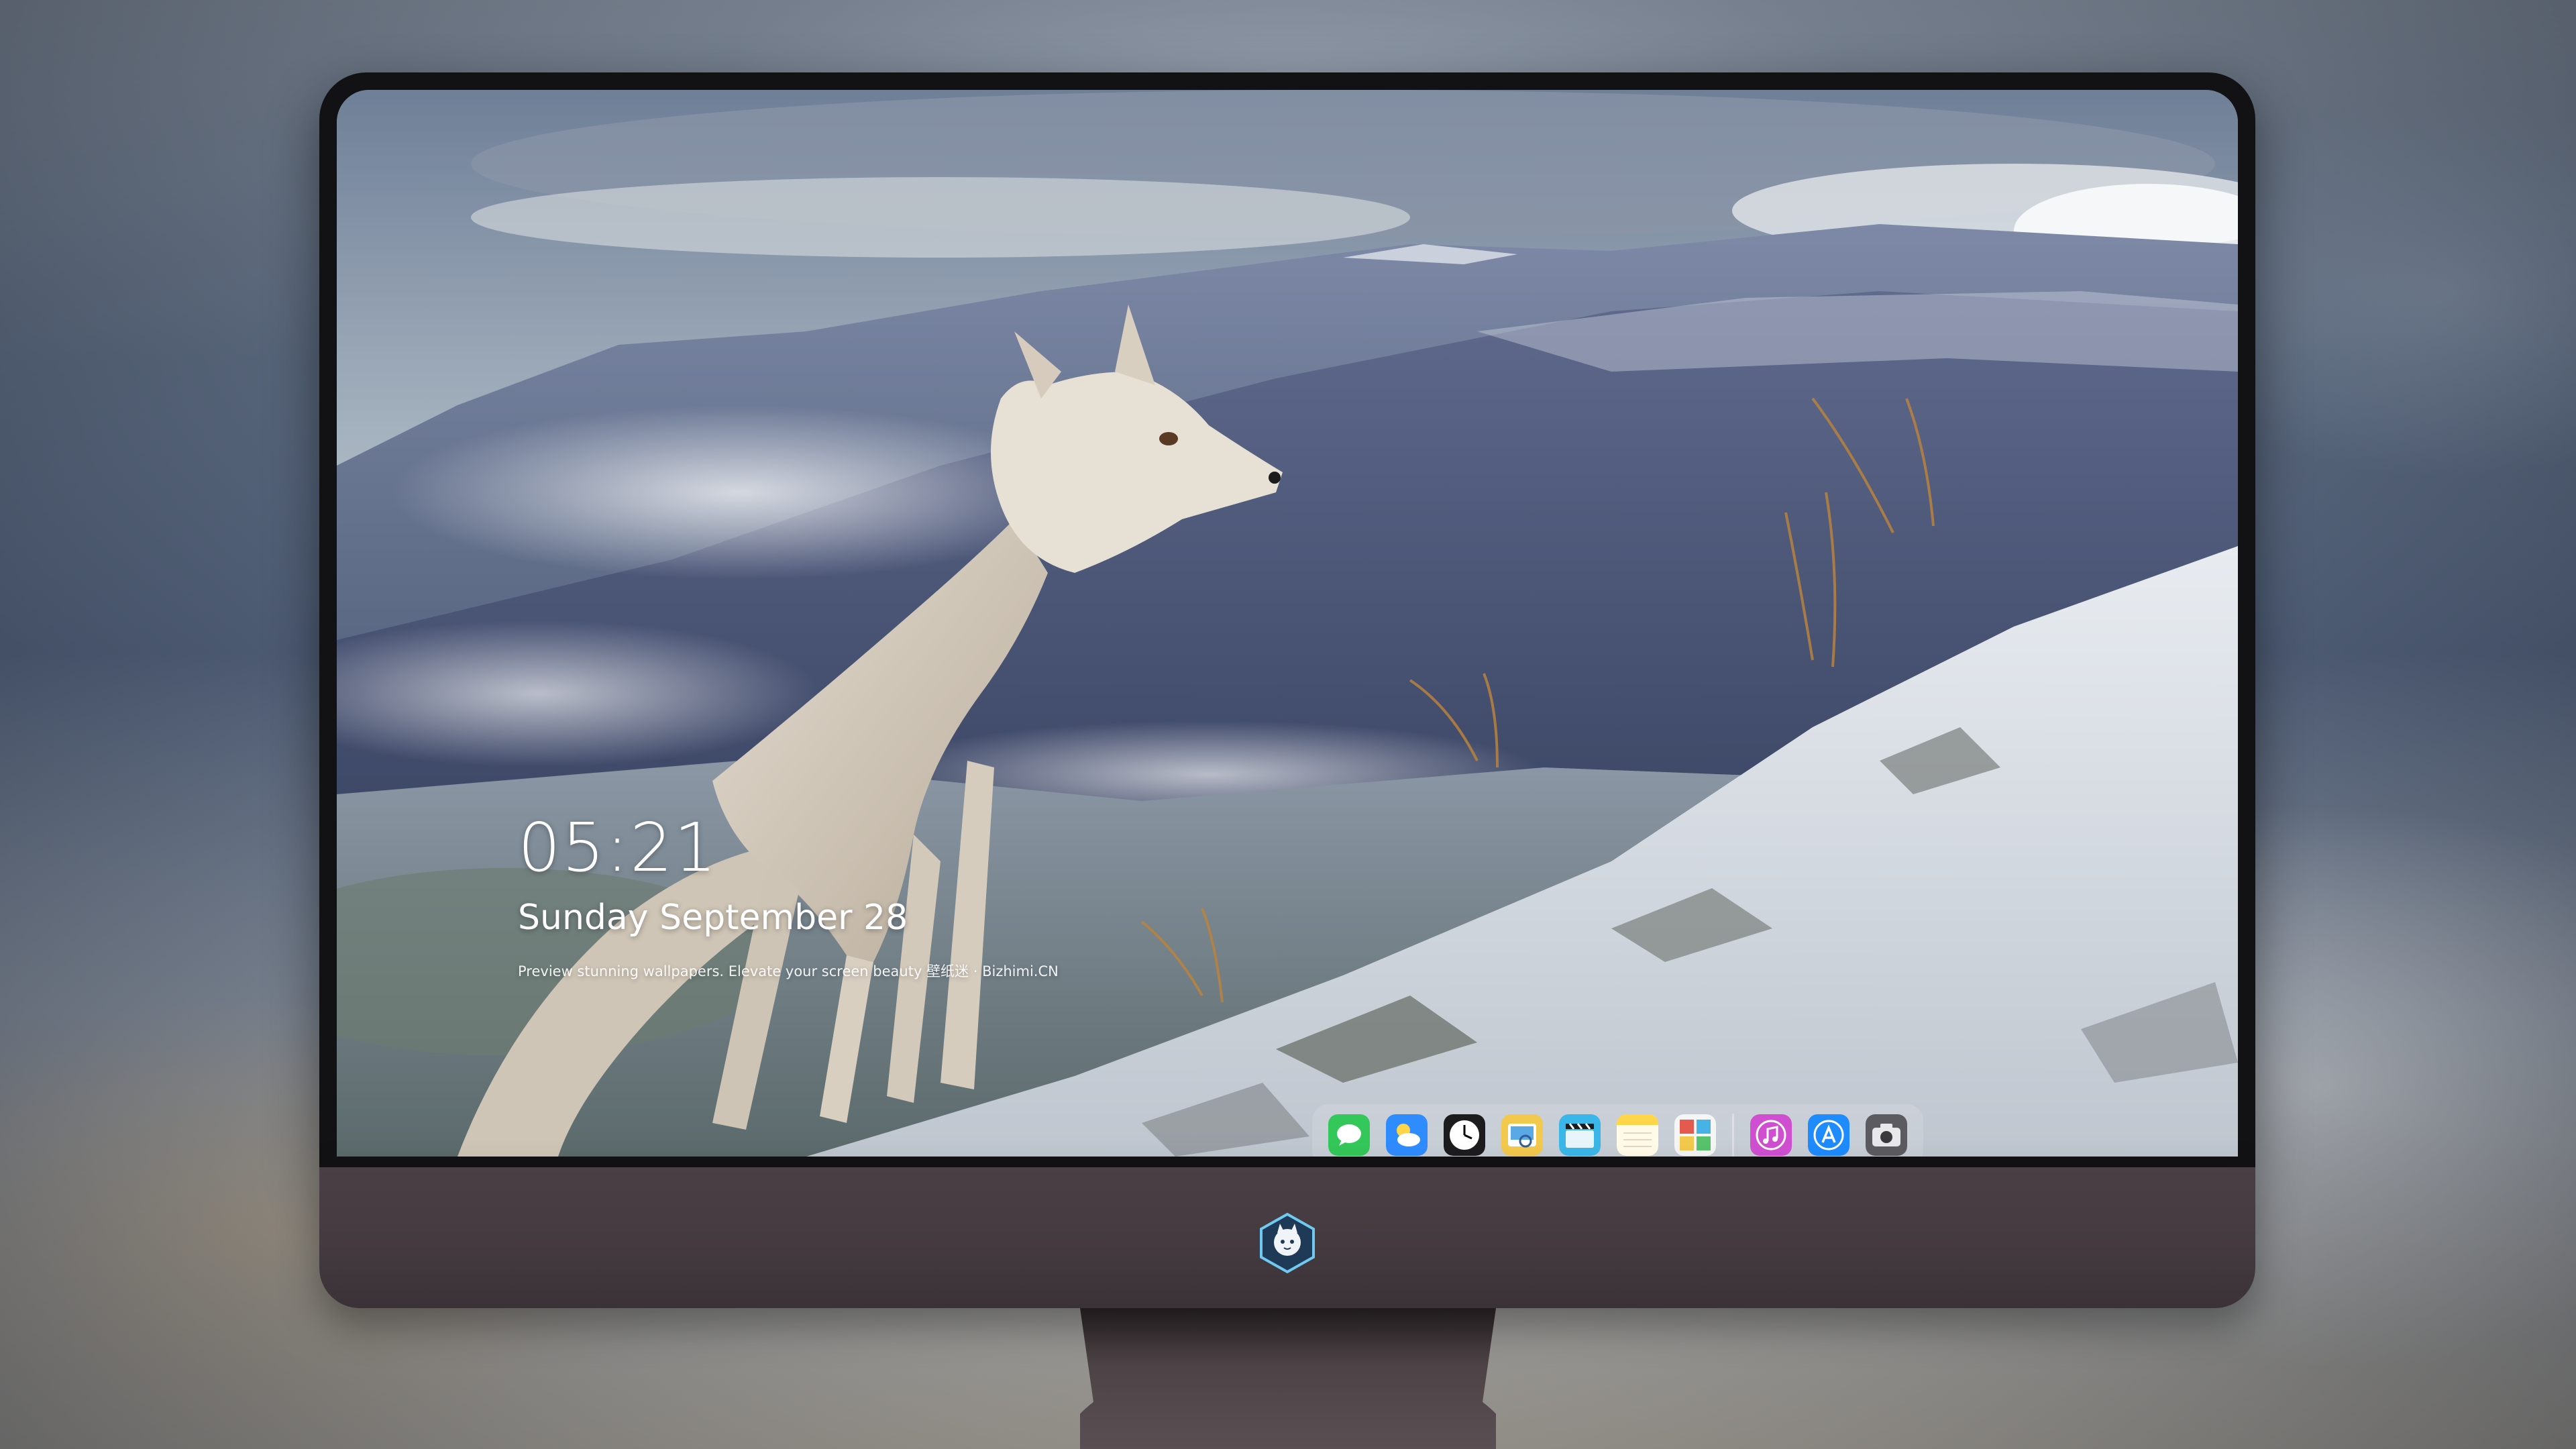 This screenshot has height=1449, width=2576. I want to click on monitor-chin, so click(1287, 1237).